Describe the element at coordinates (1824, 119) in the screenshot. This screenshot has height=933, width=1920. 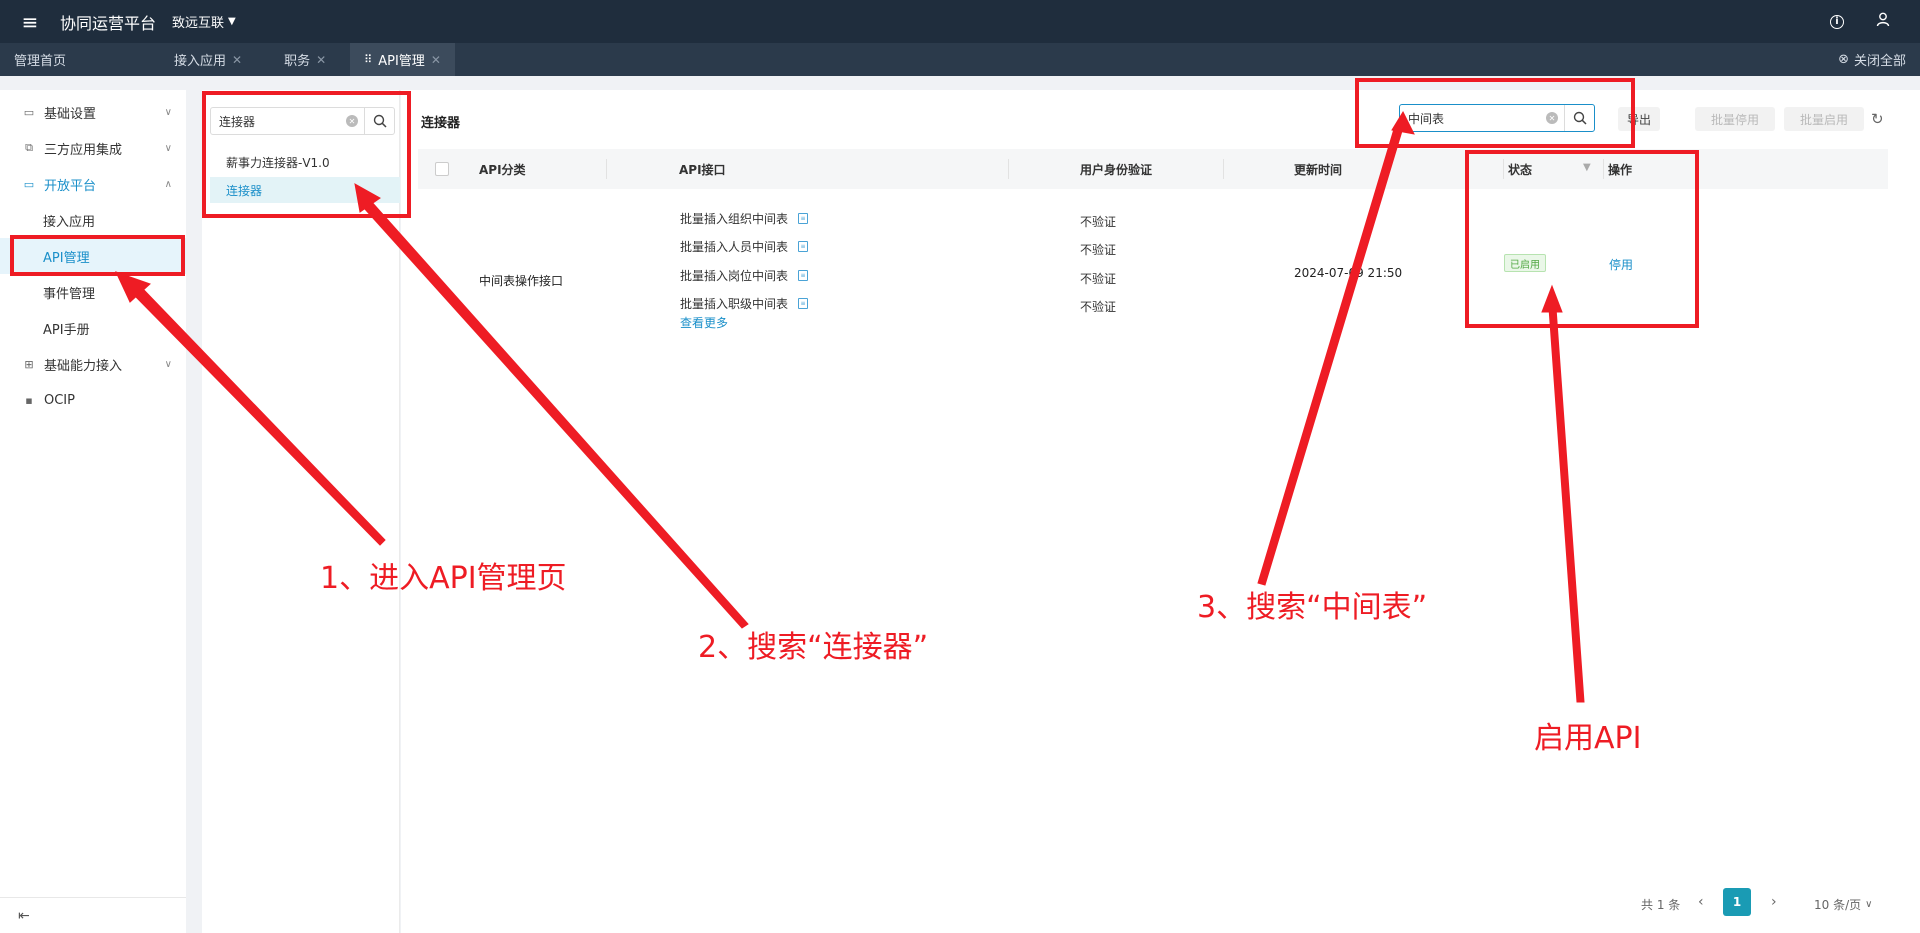
I see `batch-enable-button: 批量启用` at that location.